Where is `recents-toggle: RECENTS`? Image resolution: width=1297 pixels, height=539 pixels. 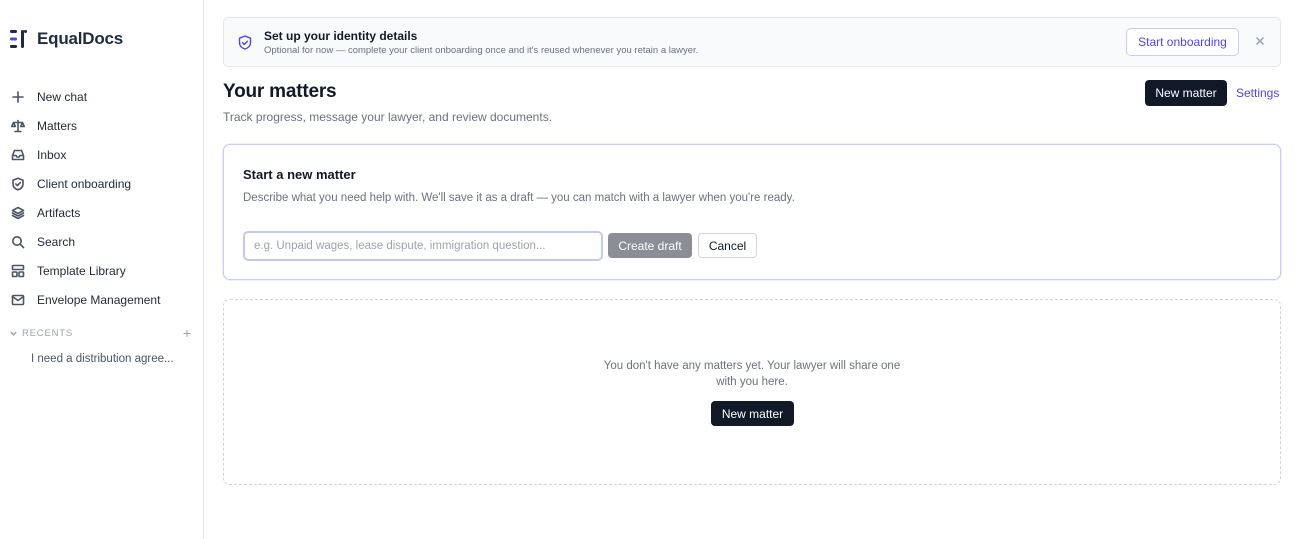
recents-toggle: RECENTS is located at coordinates (41, 333).